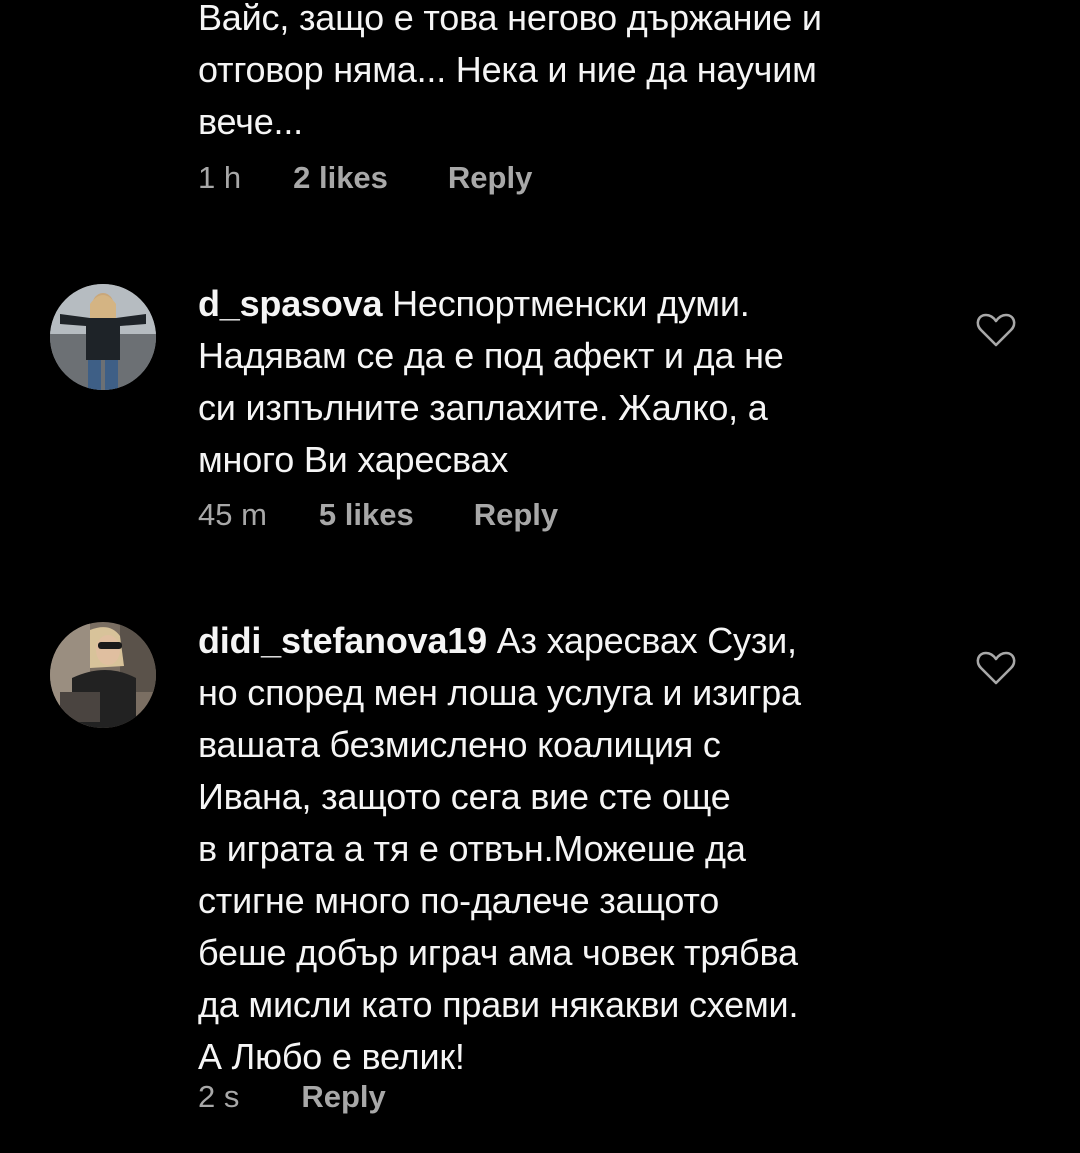  Describe the element at coordinates (232, 514) in the screenshot. I see `comment-timestamp: 45 m` at that location.